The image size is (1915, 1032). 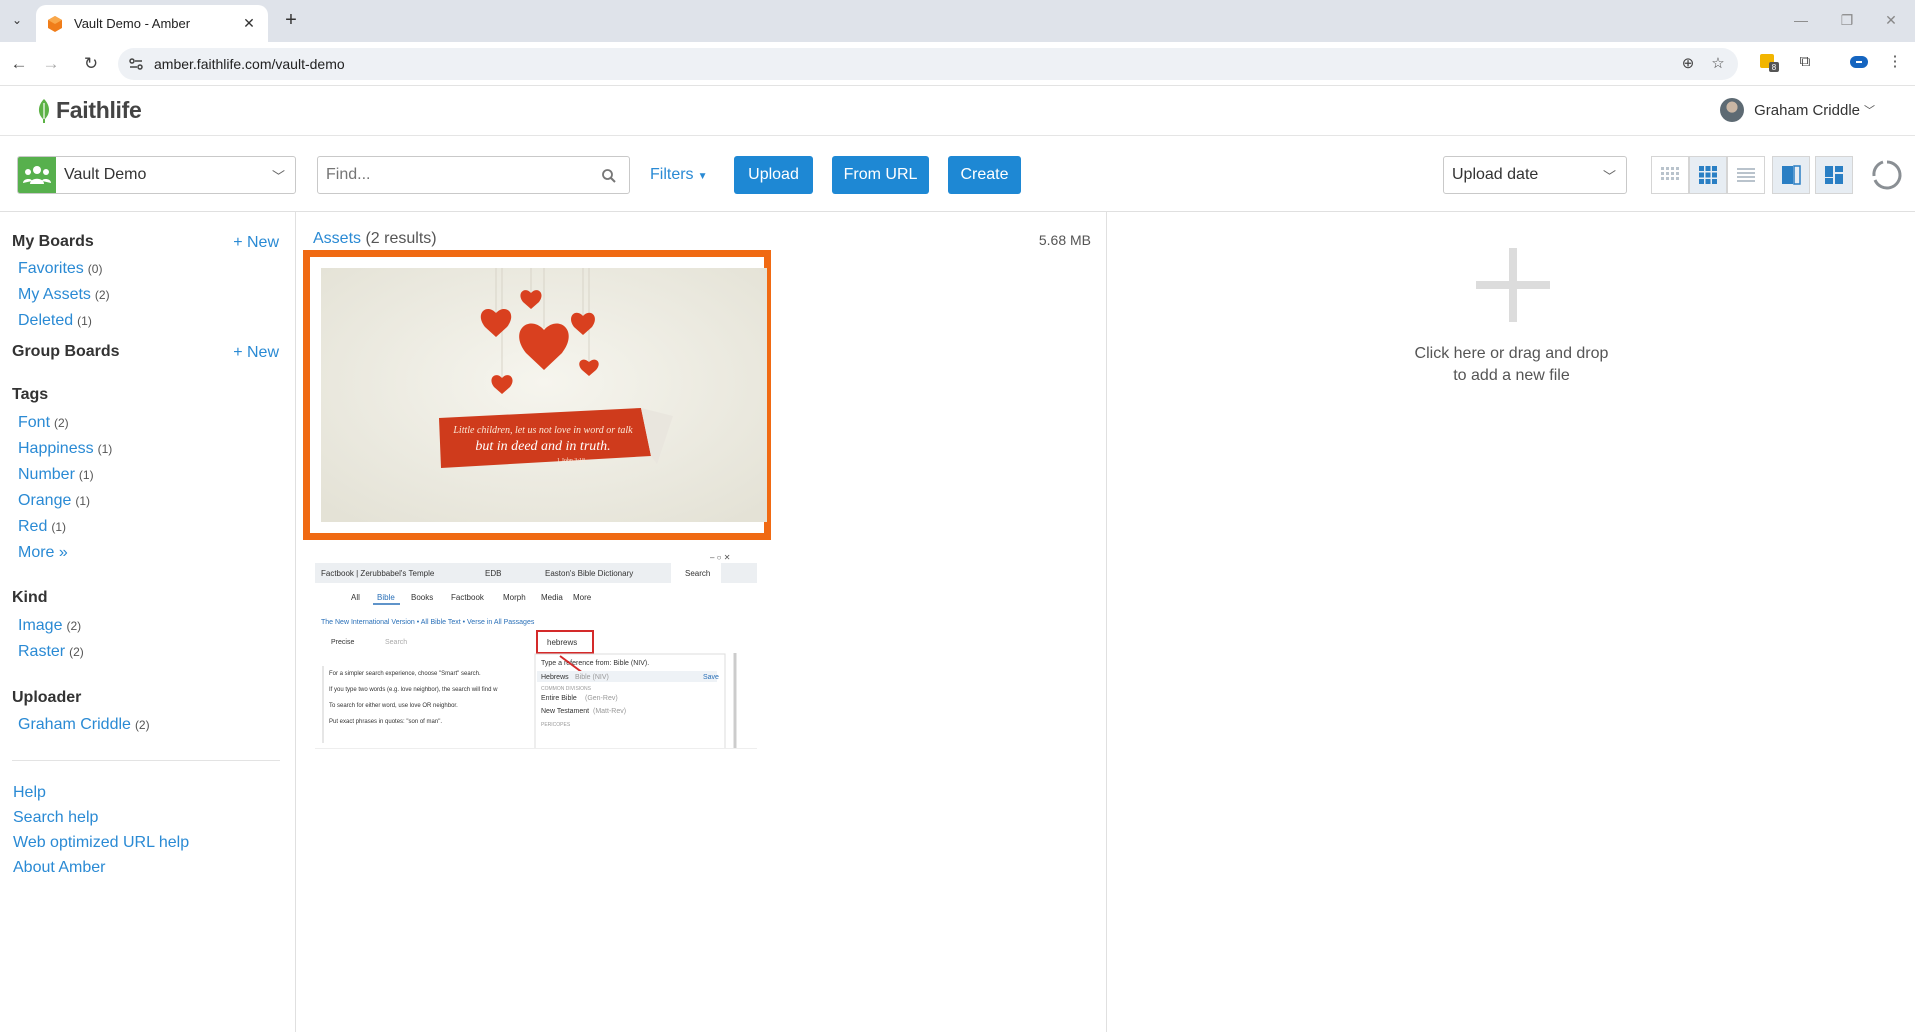 What do you see at coordinates (60, 269) in the screenshot?
I see `sidebar-item-favorites: Favorites (0)` at bounding box center [60, 269].